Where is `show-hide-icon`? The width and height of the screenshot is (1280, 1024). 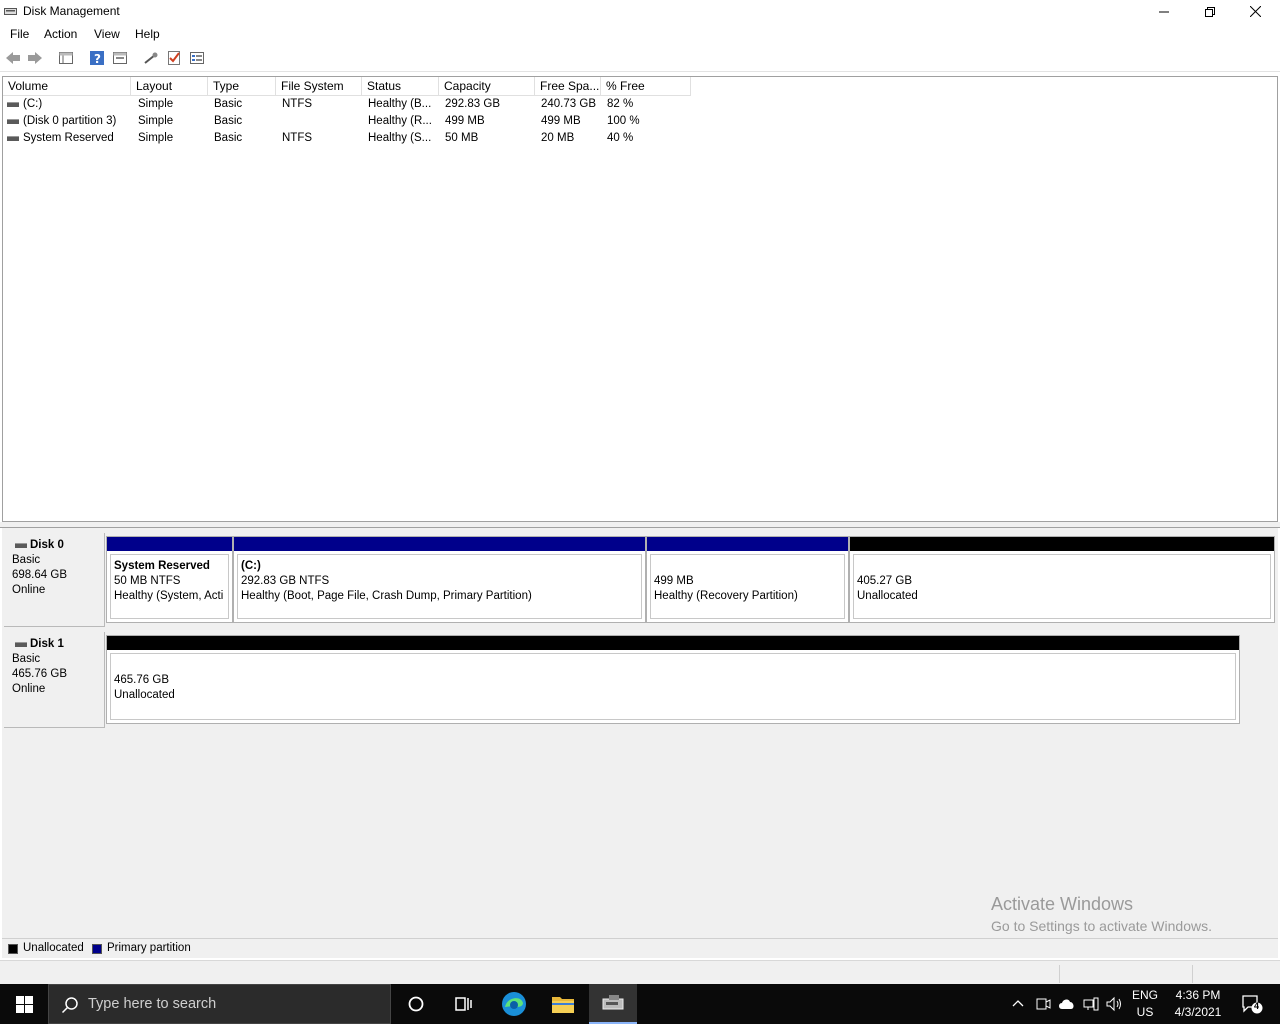
show-hide-icon is located at coordinates (197, 58).